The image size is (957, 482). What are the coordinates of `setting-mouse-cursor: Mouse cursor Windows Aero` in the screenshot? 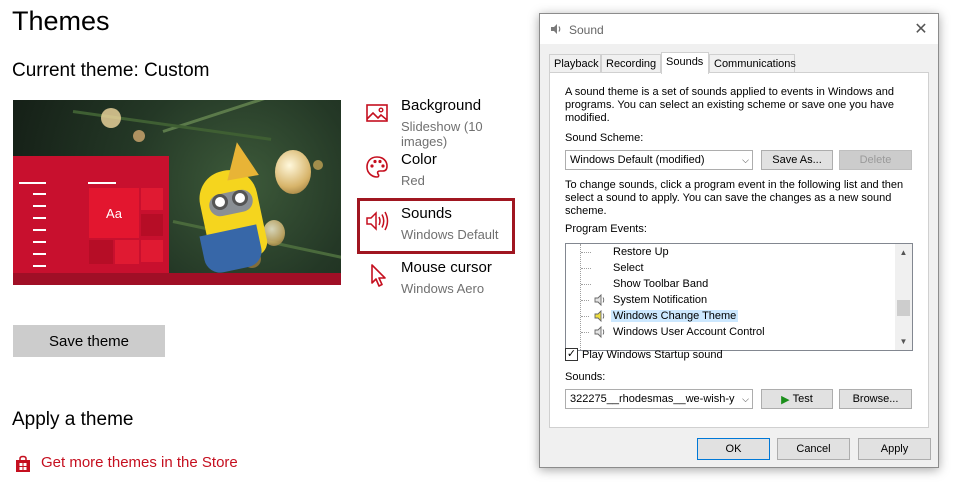 It's located at (447, 281).